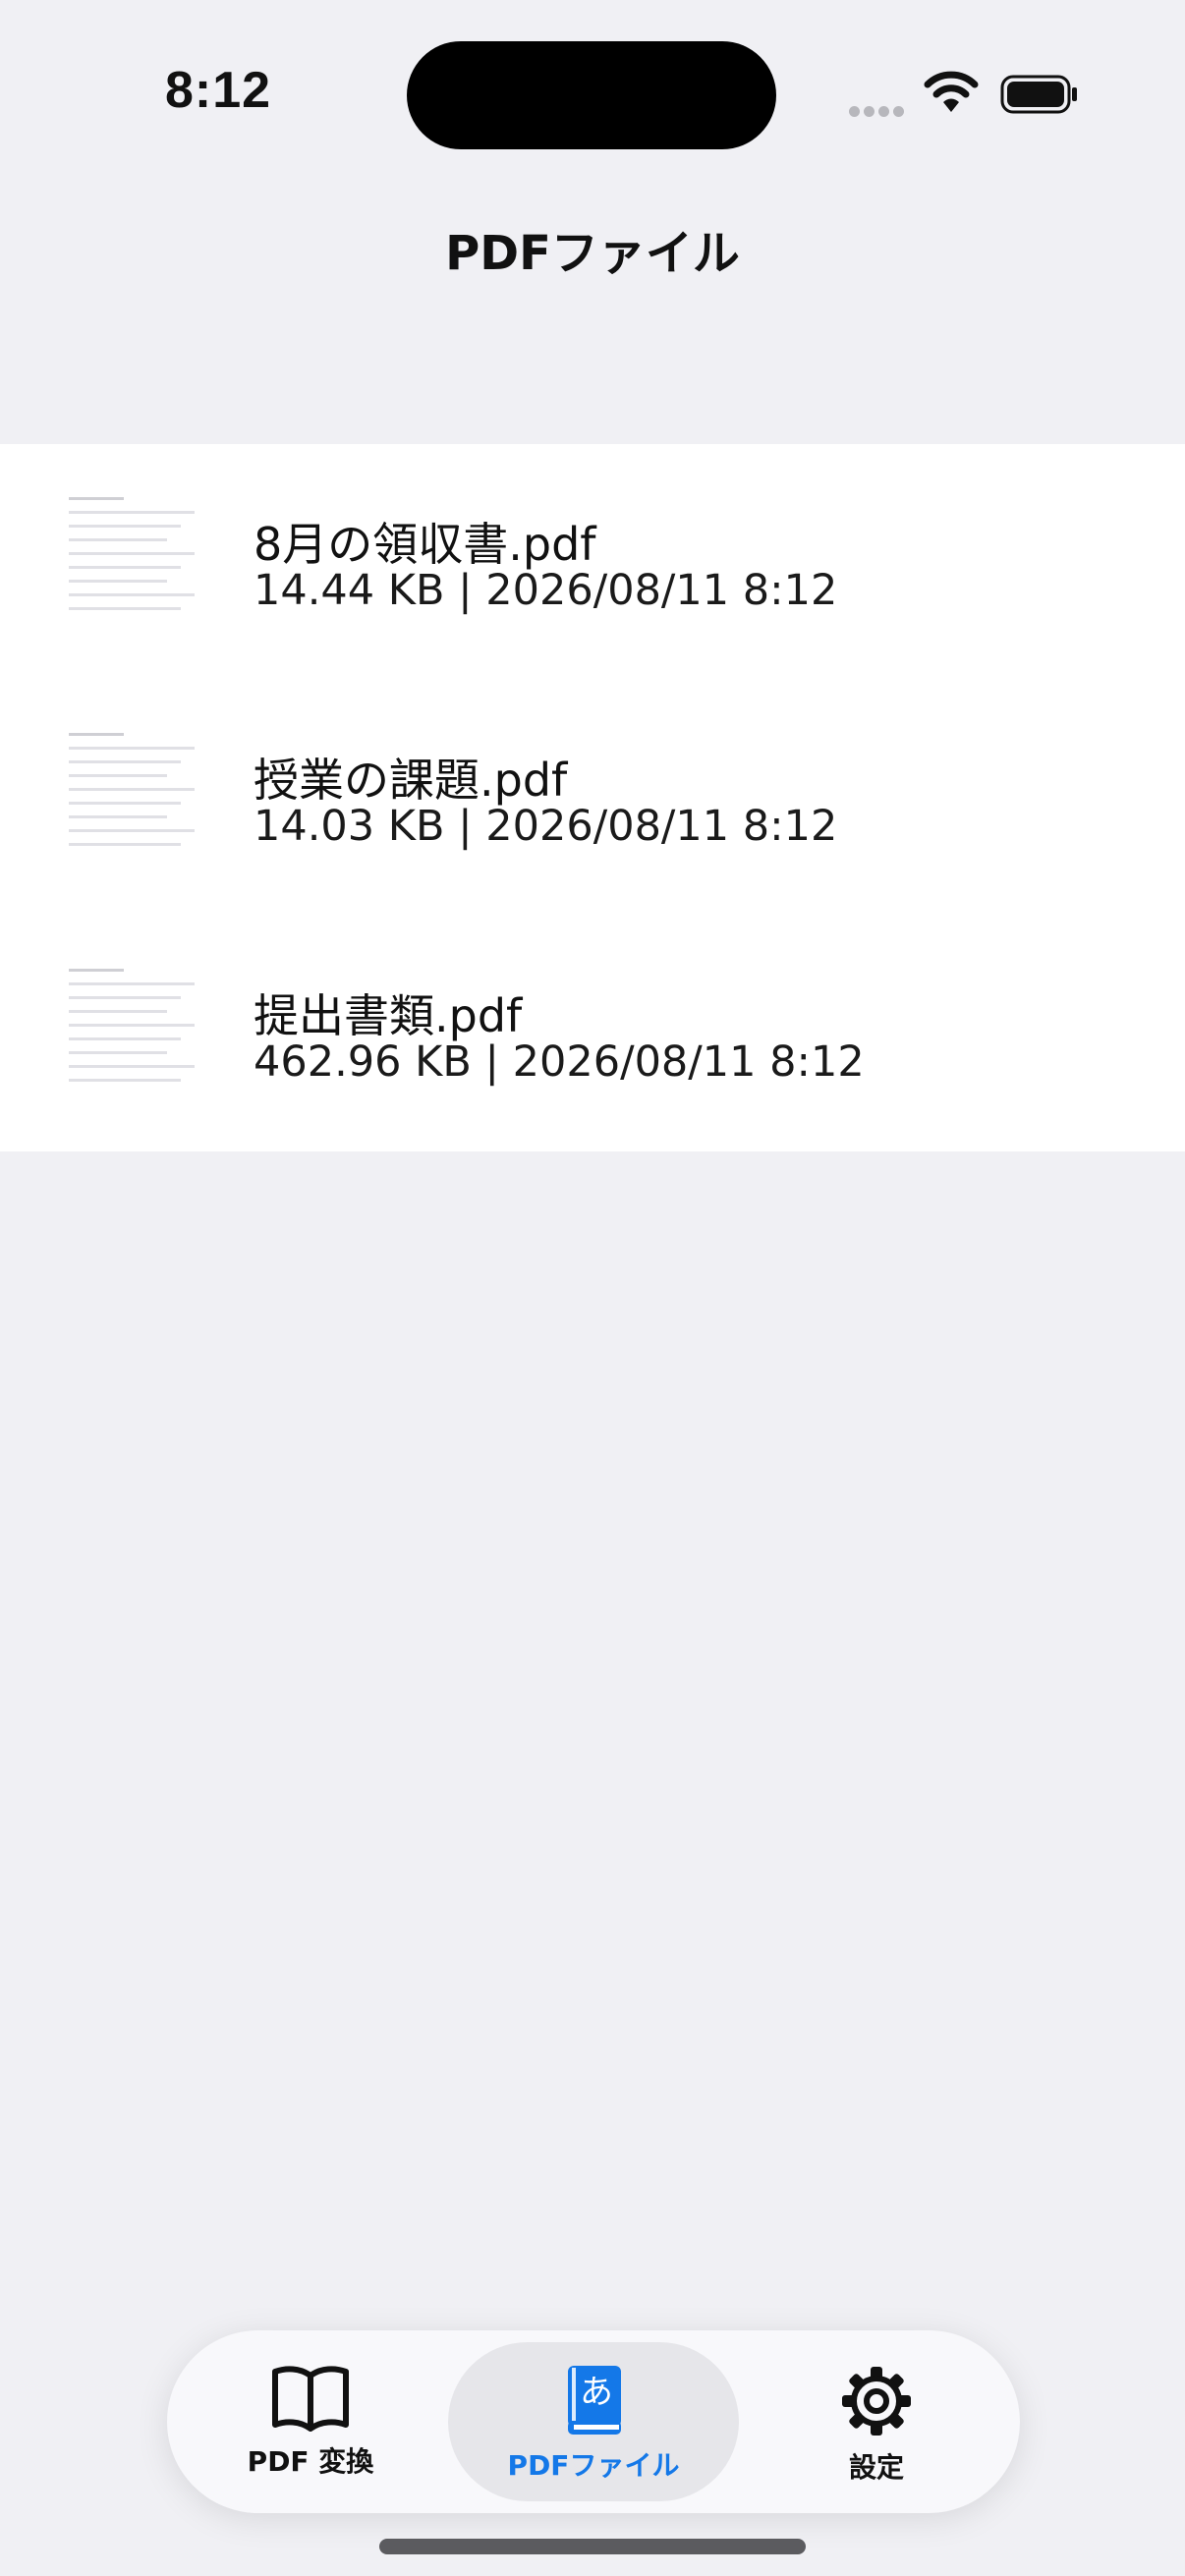 The image size is (1185, 2576). I want to click on battery-icon, so click(1038, 94).